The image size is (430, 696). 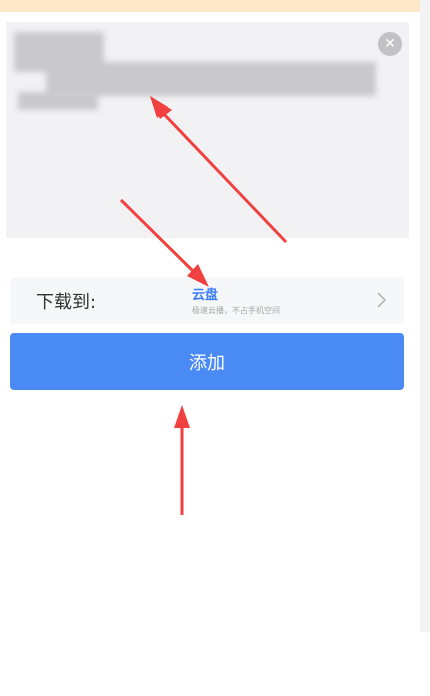 I want to click on annotation-arrow-head, so click(x=182, y=416).